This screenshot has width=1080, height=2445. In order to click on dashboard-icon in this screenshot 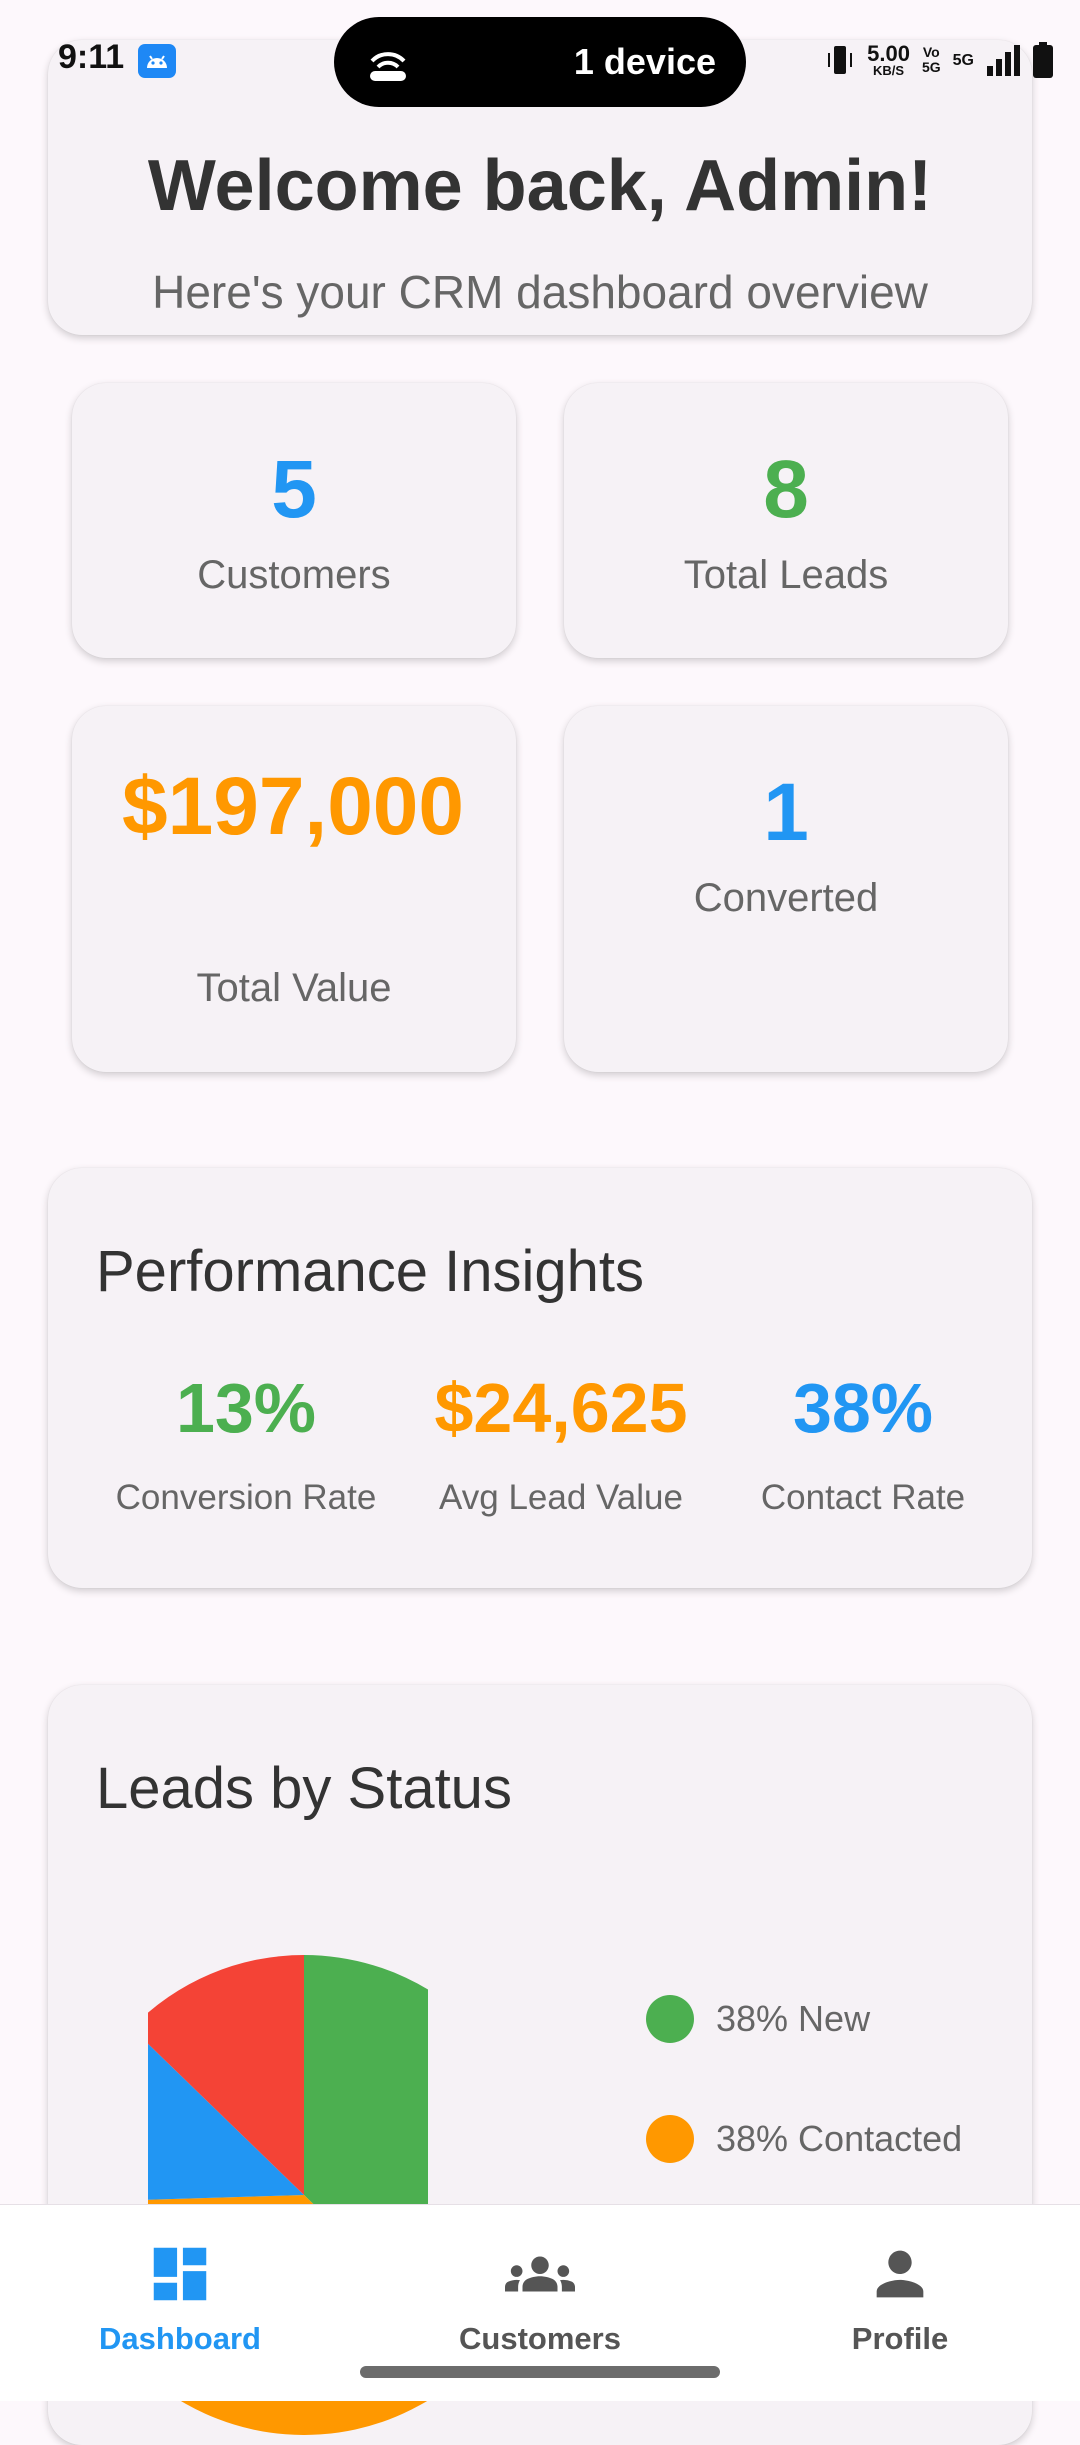, I will do `click(180, 2274)`.